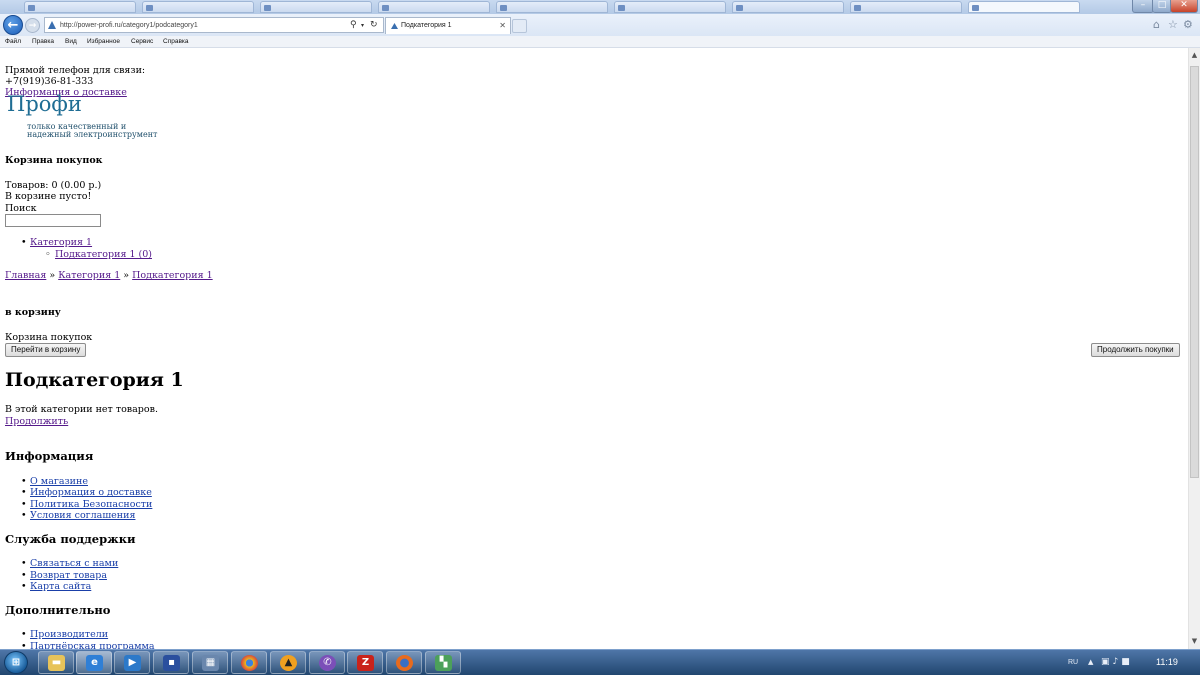 This screenshot has height=675, width=1200. Describe the element at coordinates (32, 25) in the screenshot. I see `forward-arrow-icon: →` at that location.